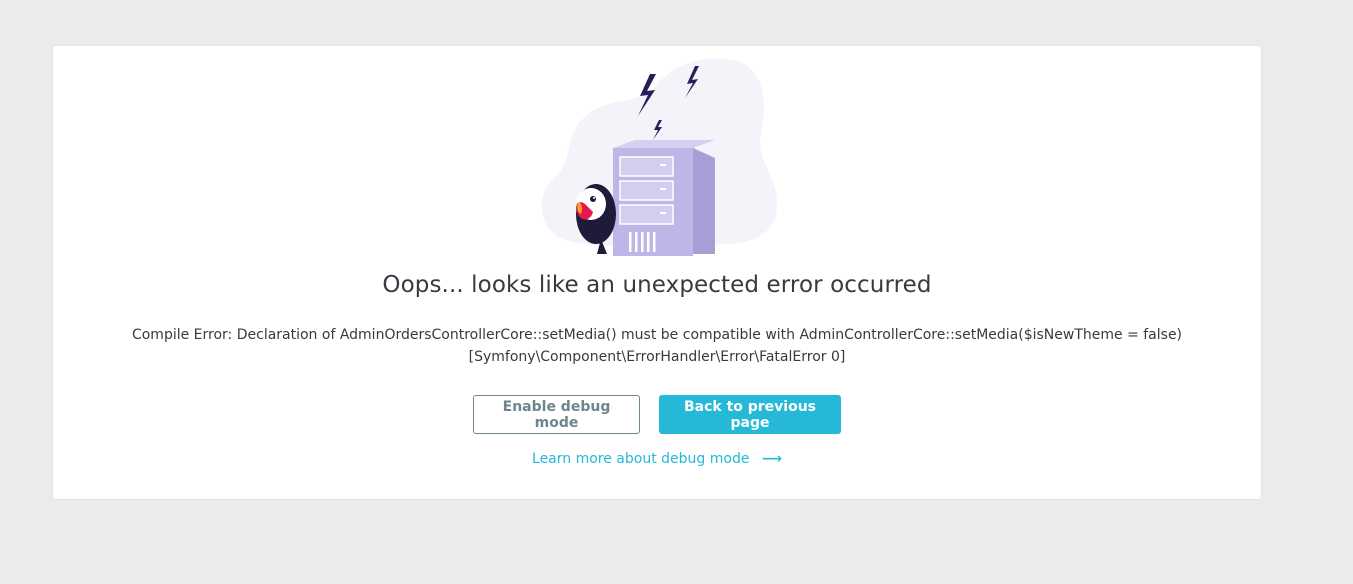 Image resolution: width=1353 pixels, height=584 pixels. I want to click on server-side, so click(704, 201).